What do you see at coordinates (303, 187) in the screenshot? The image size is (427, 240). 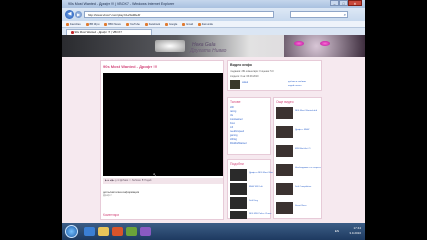 I see `more-video-link: Drift Compilation` at bounding box center [303, 187].